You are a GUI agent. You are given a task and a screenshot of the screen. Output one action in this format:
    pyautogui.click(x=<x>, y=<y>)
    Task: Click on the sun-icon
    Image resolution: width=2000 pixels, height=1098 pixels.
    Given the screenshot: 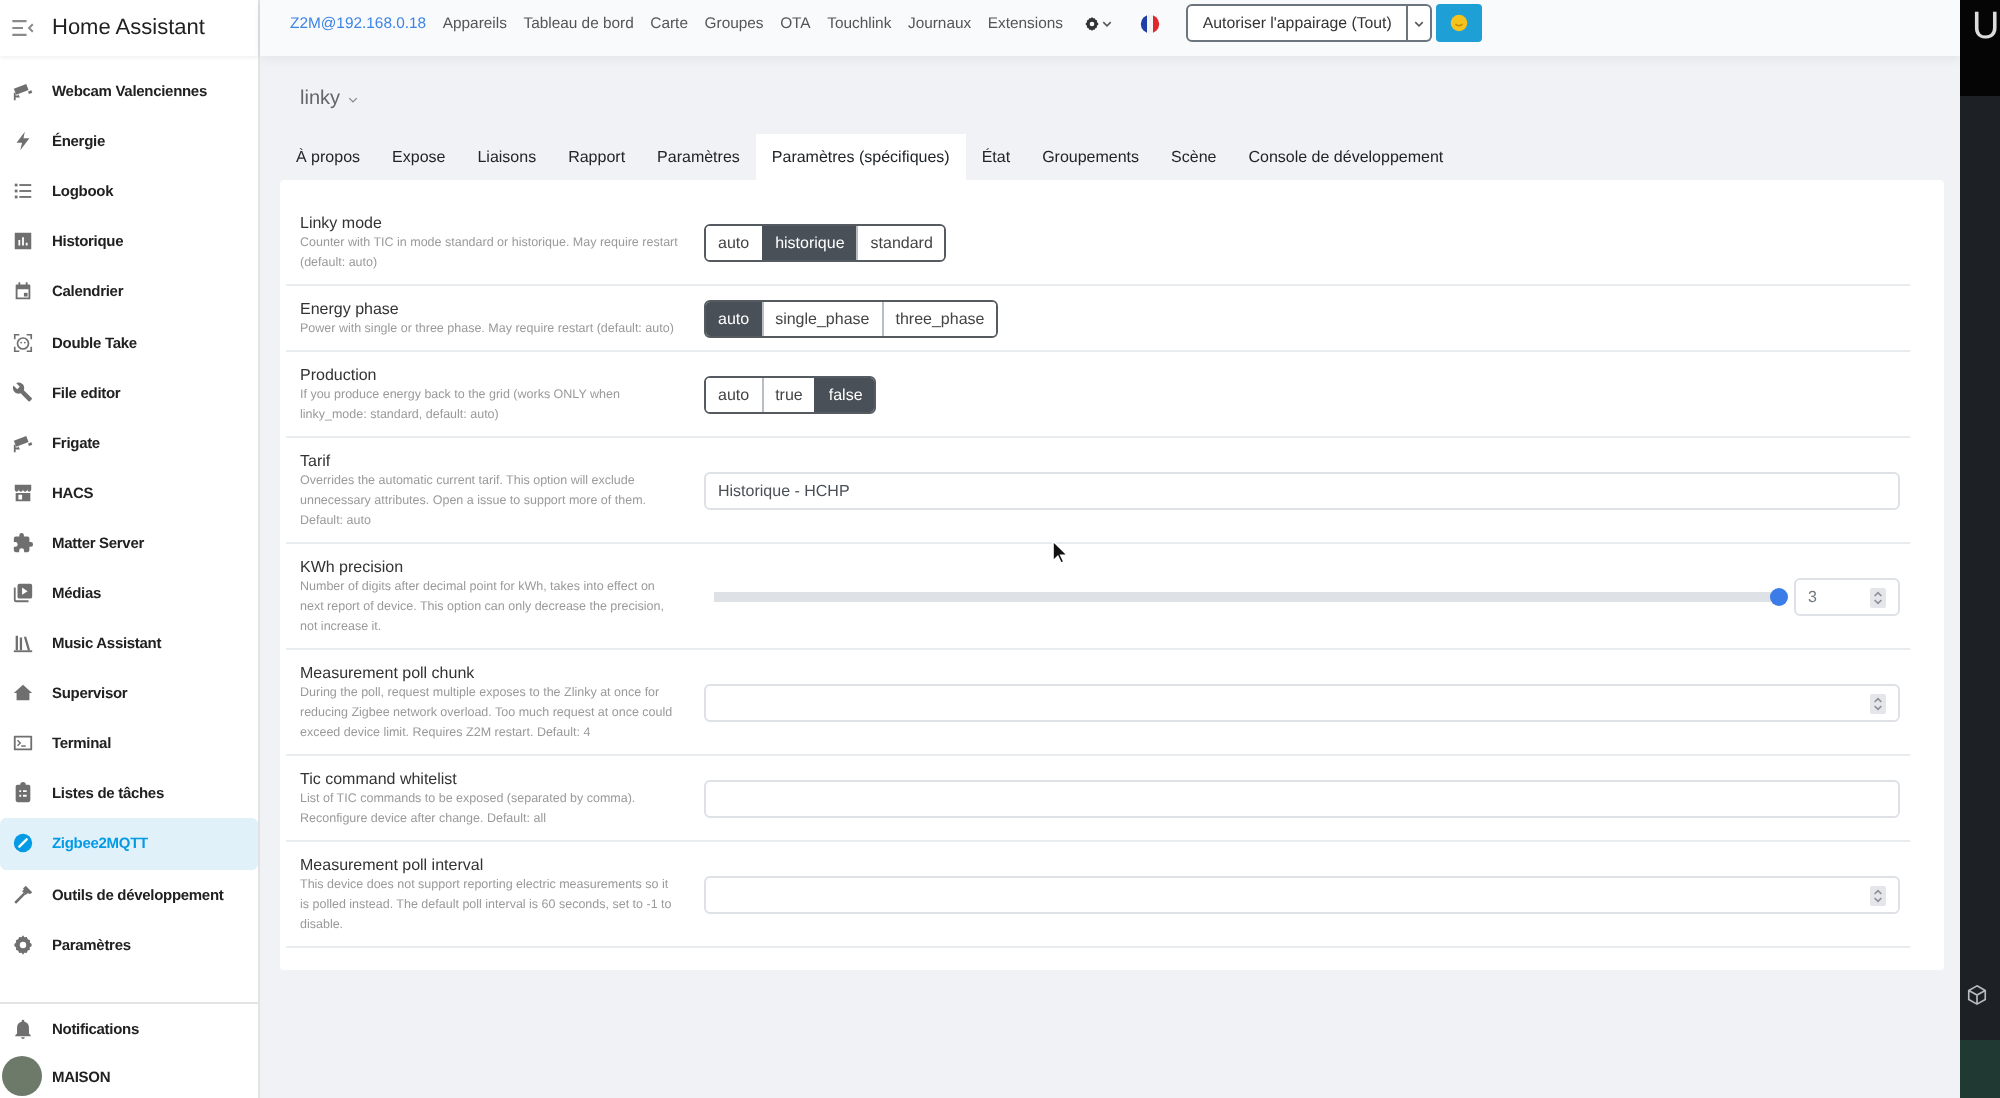 What is the action you would take?
    pyautogui.click(x=1459, y=23)
    